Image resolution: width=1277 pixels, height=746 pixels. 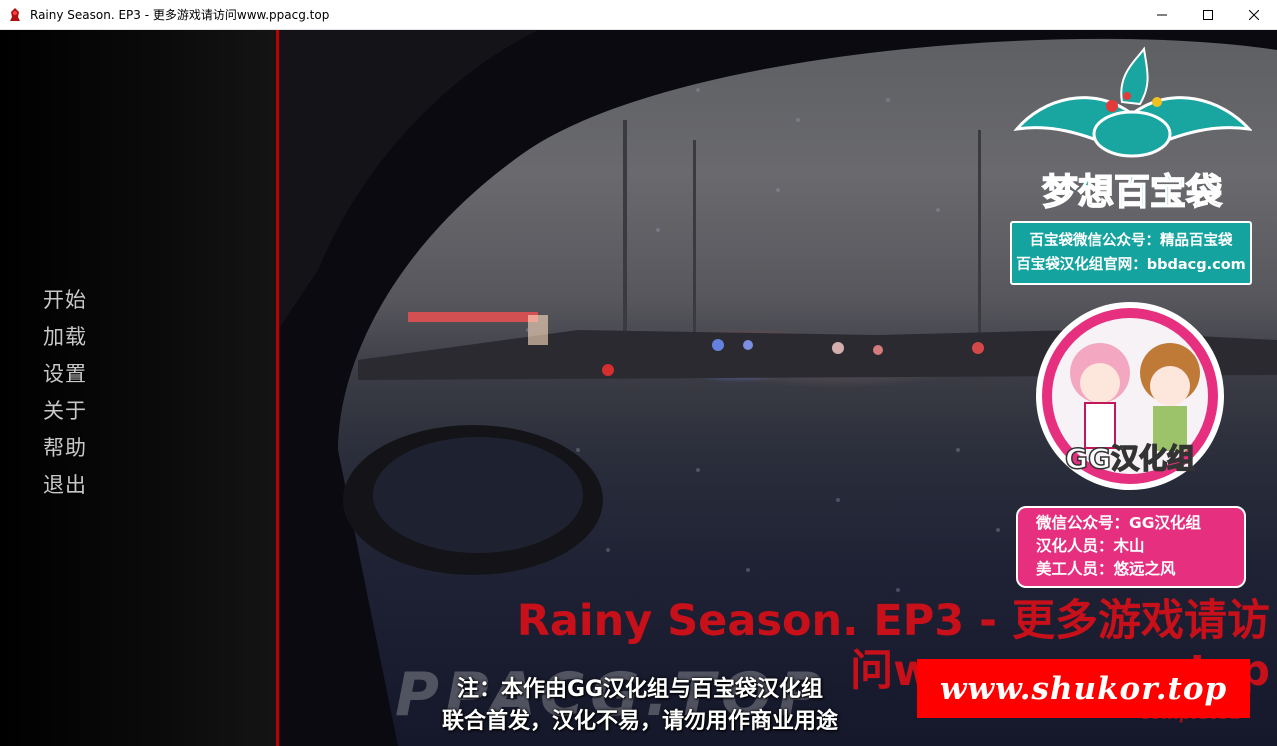 I want to click on menu-about: 关于, so click(x=65, y=411).